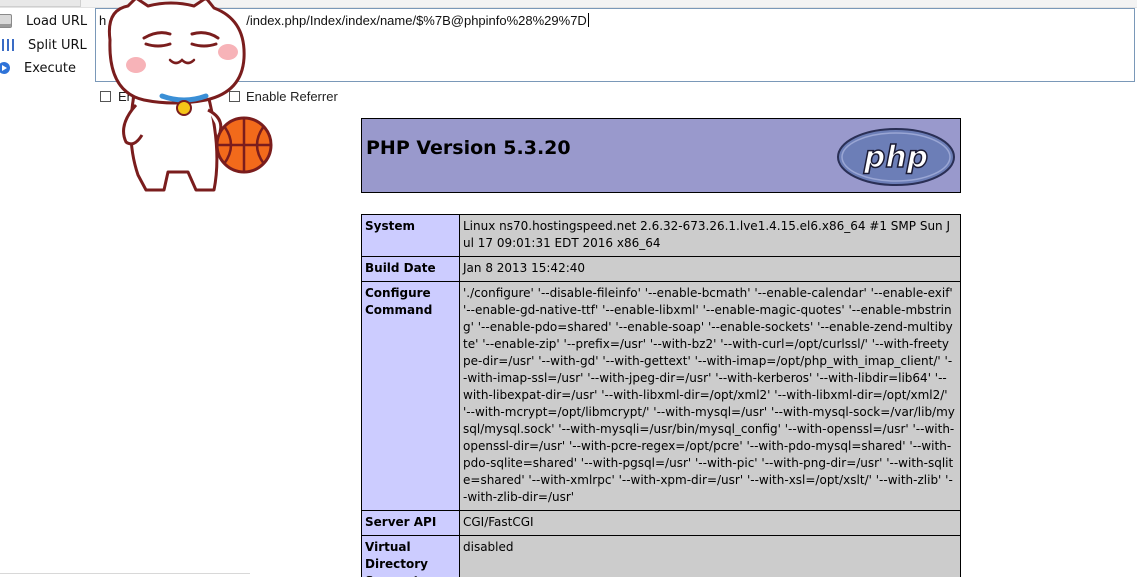 This screenshot has height=577, width=1137. What do you see at coordinates (710, 269) in the screenshot?
I see `row-value: Jan 8 2013 15:42:40` at bounding box center [710, 269].